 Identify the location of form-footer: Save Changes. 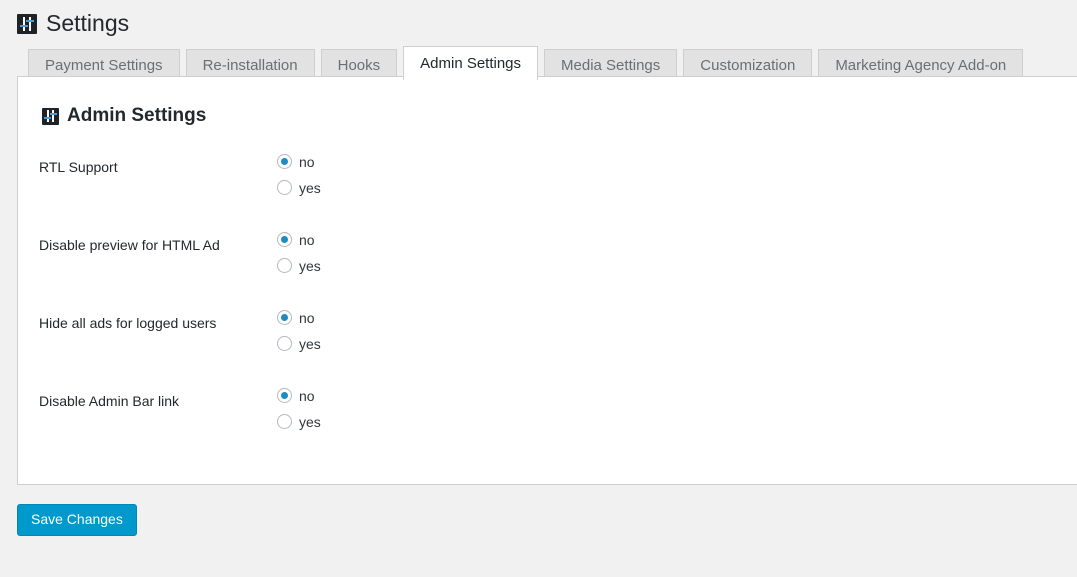
(538, 510).